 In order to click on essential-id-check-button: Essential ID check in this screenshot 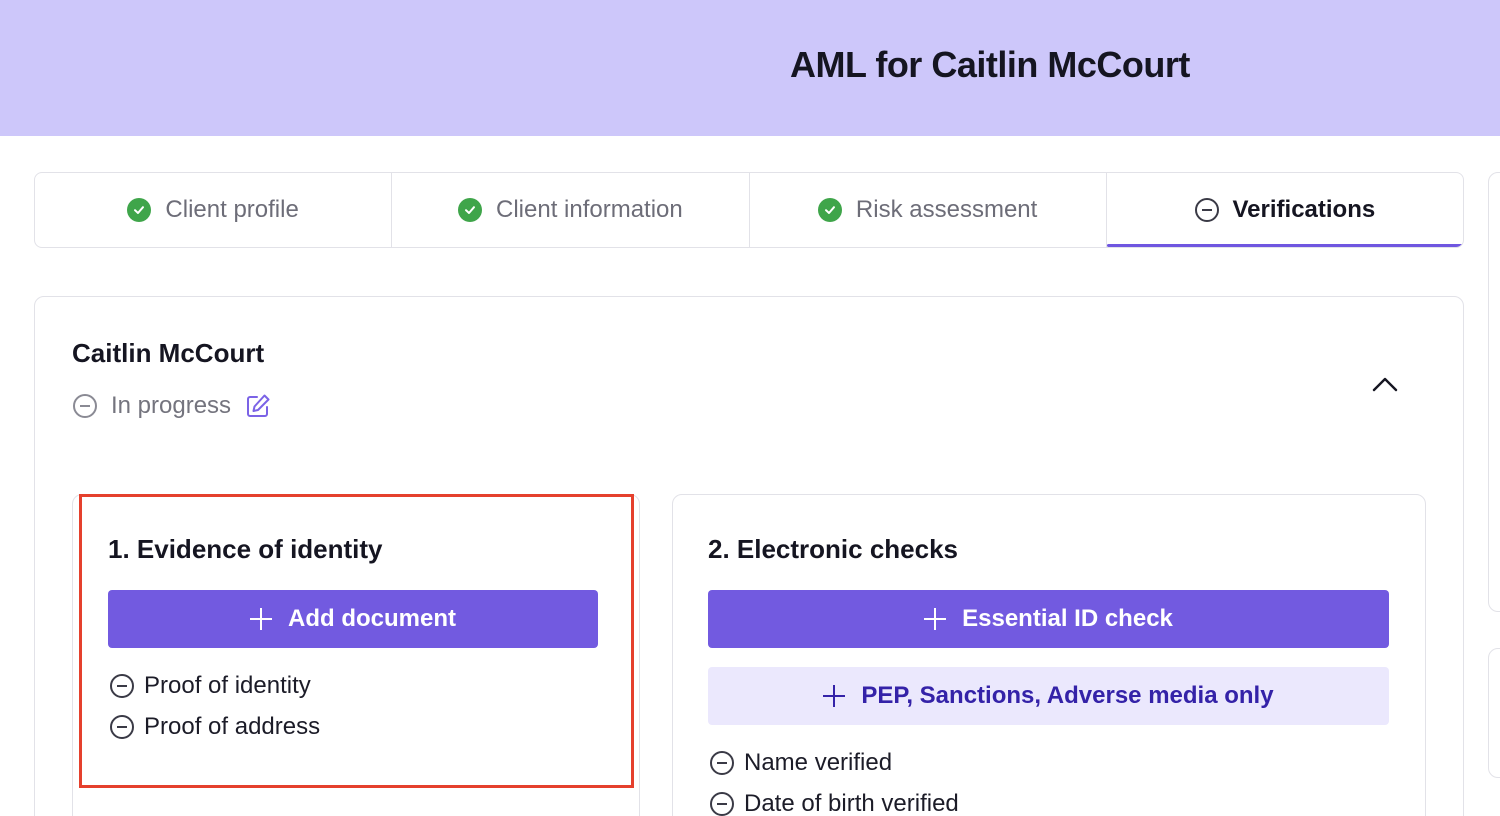, I will do `click(1048, 619)`.